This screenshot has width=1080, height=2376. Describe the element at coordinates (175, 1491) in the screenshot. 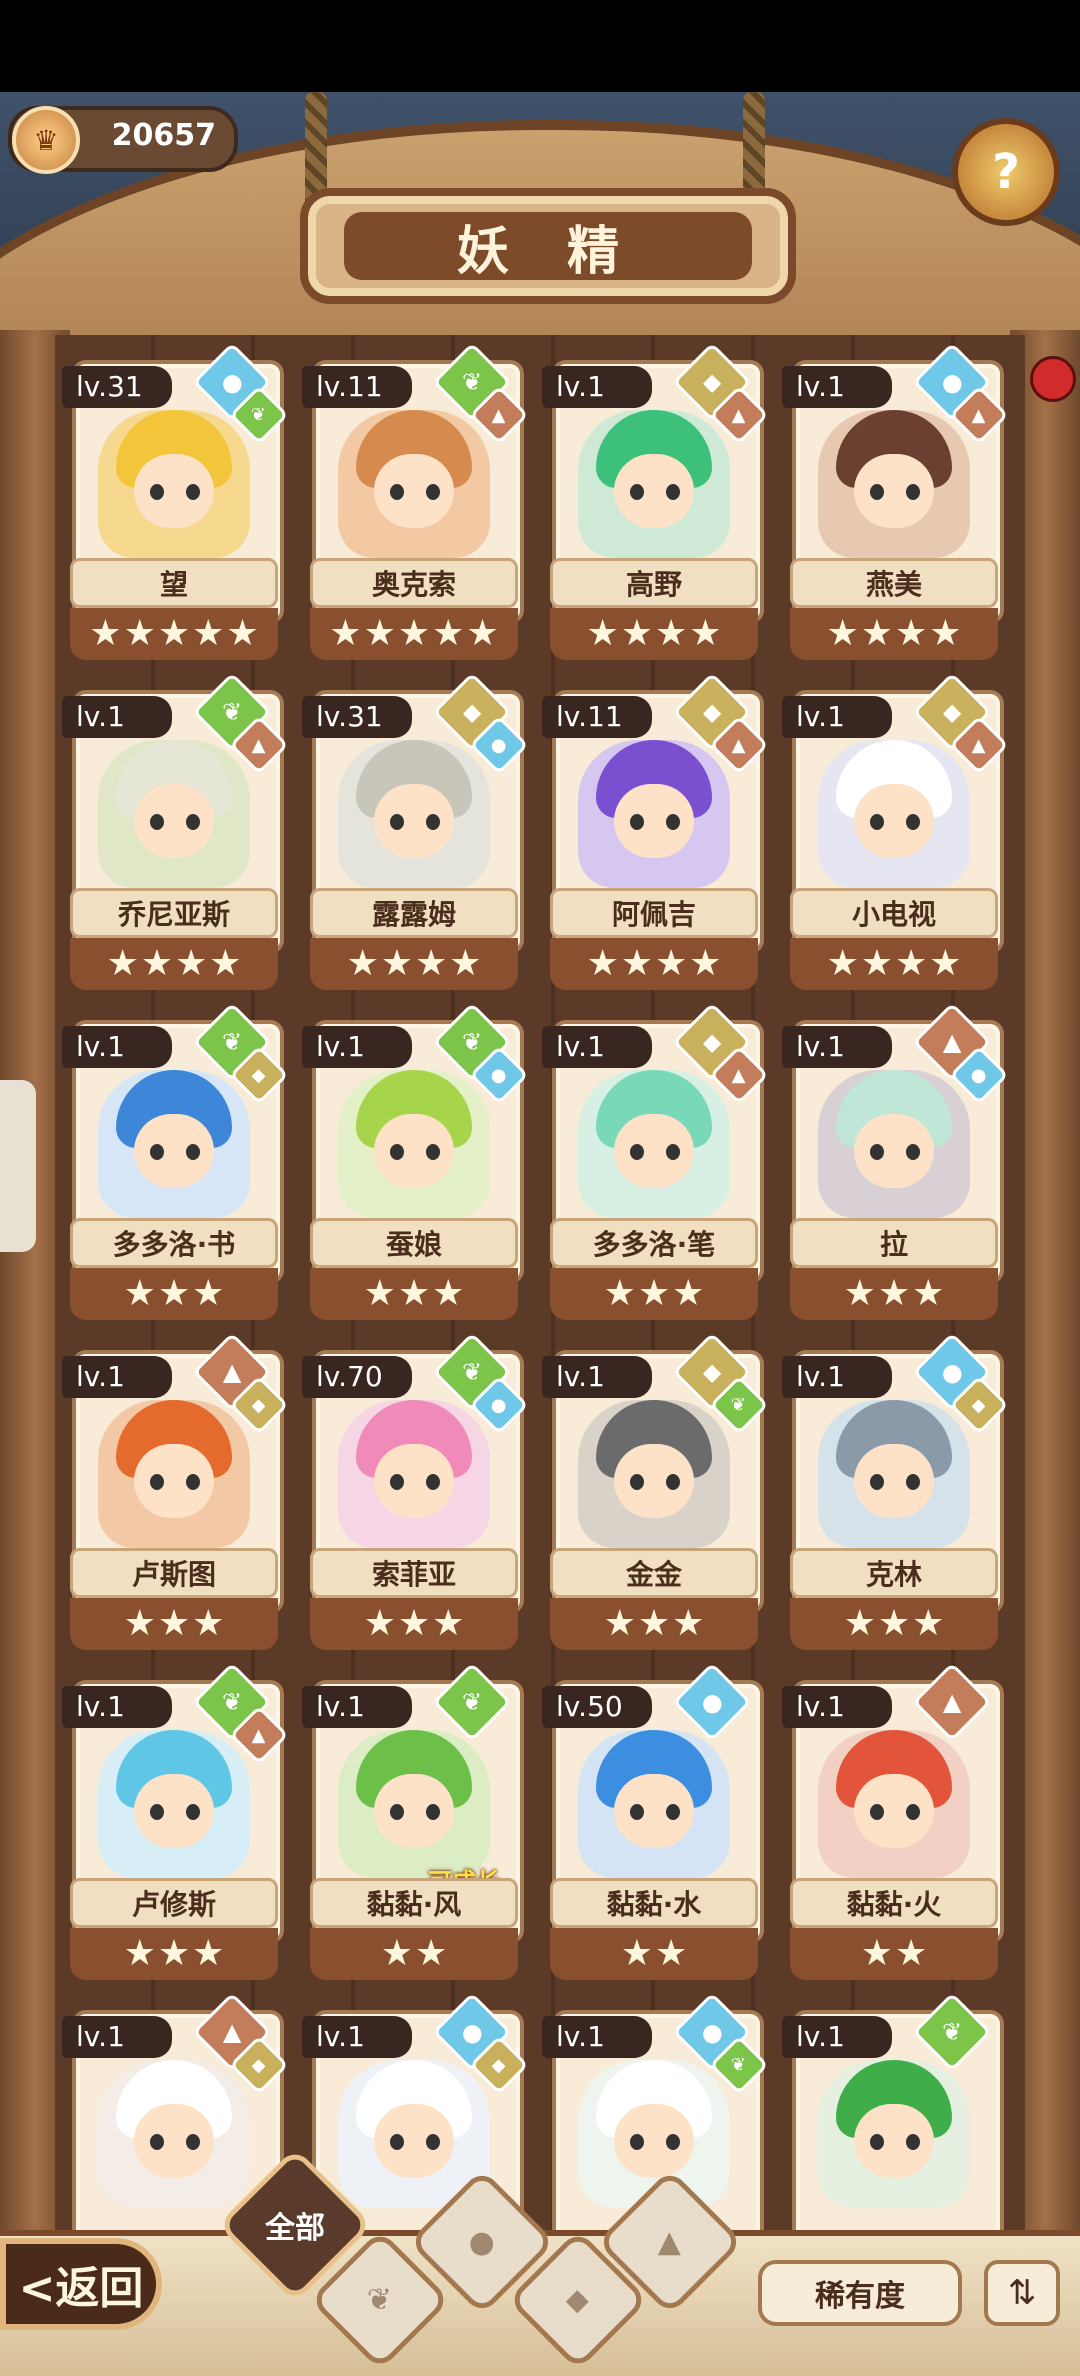

I see `fairy-card: lv.1 ▲ ◆ 卢斯图 ★ ★ ★` at that location.